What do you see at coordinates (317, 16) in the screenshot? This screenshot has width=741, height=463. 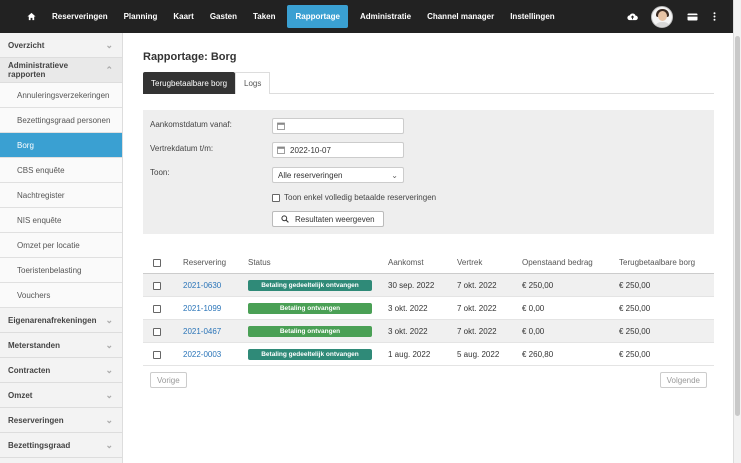 I see `nav-rapportage: Rapportage` at bounding box center [317, 16].